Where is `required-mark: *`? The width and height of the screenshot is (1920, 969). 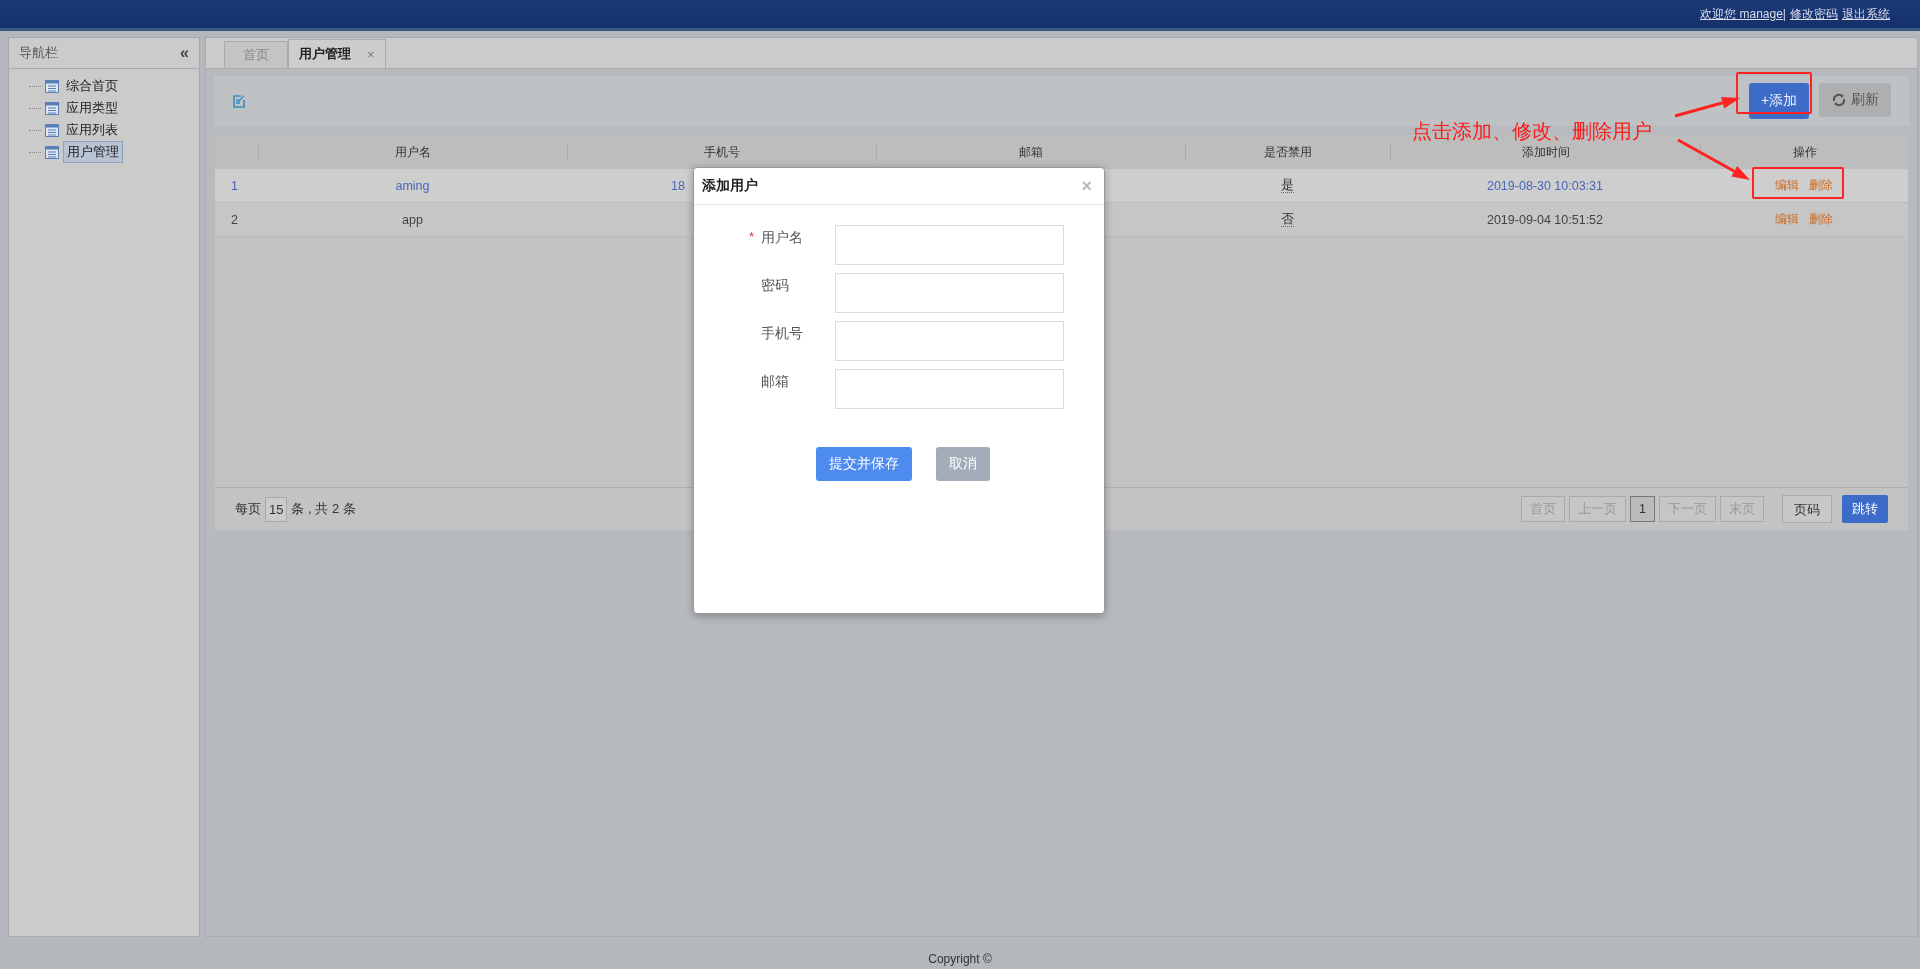 required-mark: * is located at coordinates (752, 237).